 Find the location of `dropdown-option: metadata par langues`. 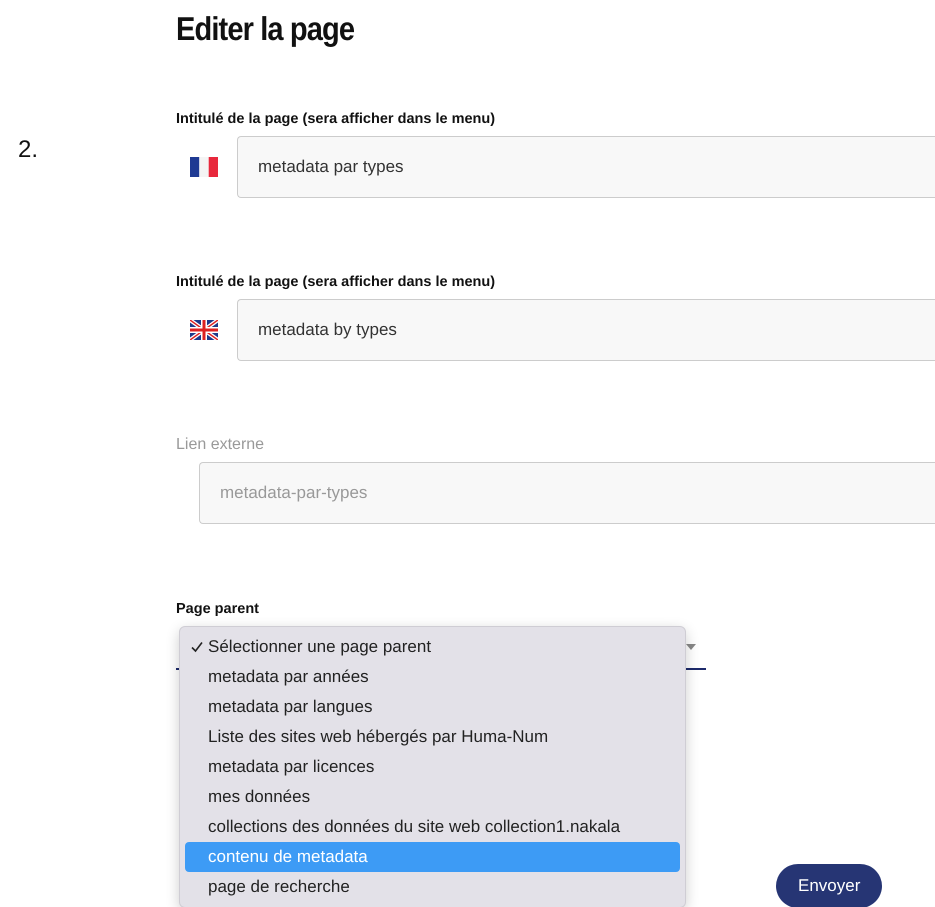

dropdown-option: metadata par langues is located at coordinates (432, 707).